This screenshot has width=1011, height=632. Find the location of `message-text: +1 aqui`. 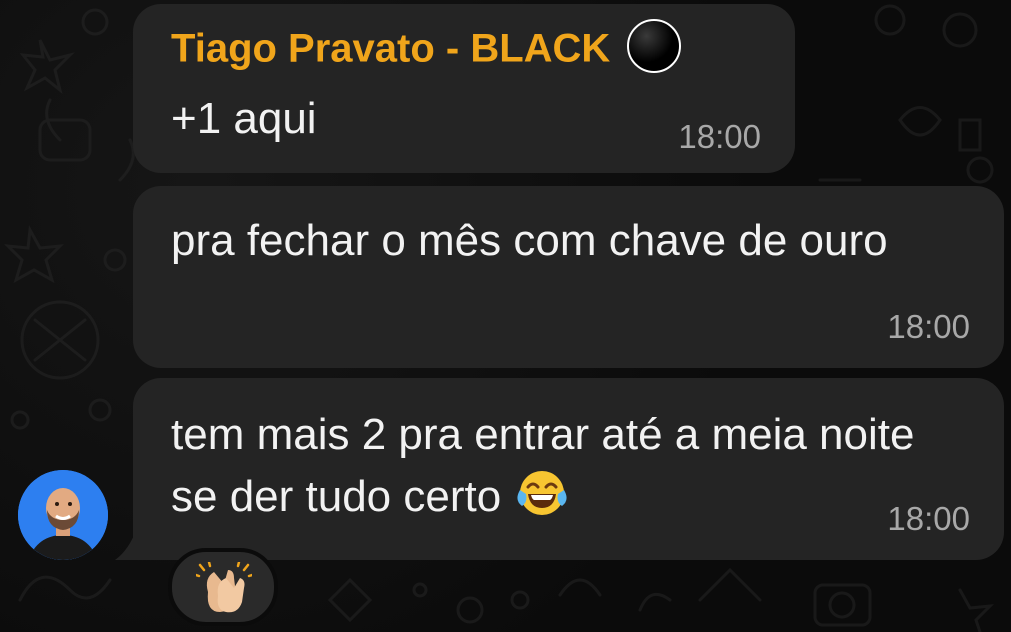

message-text: +1 aqui is located at coordinates (244, 118).